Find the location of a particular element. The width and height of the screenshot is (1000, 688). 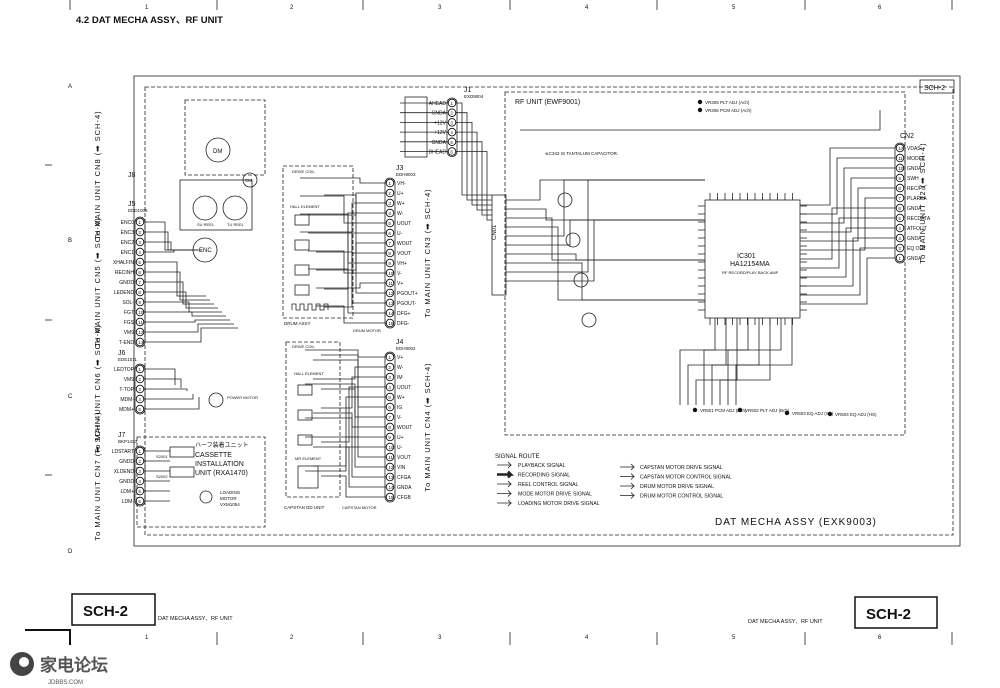

pin-label: XHALFIN is located at coordinates (124, 263).